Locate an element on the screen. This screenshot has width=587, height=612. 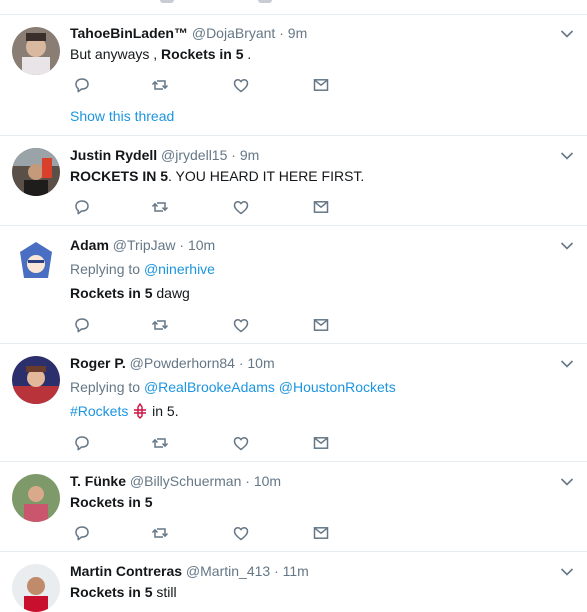
user-handle: @Powderhorn84 is located at coordinates (182, 363).